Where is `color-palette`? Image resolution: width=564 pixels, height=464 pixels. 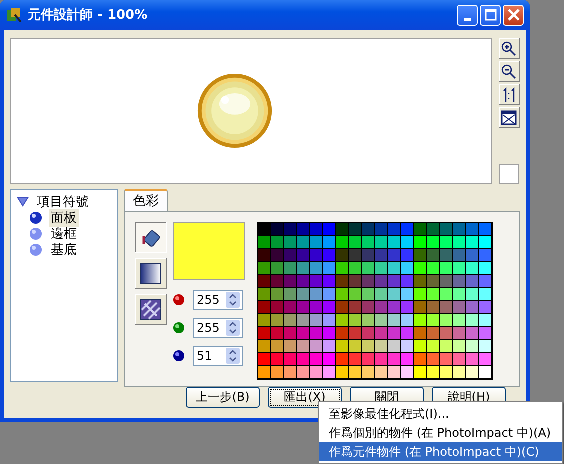 color-palette is located at coordinates (375, 301).